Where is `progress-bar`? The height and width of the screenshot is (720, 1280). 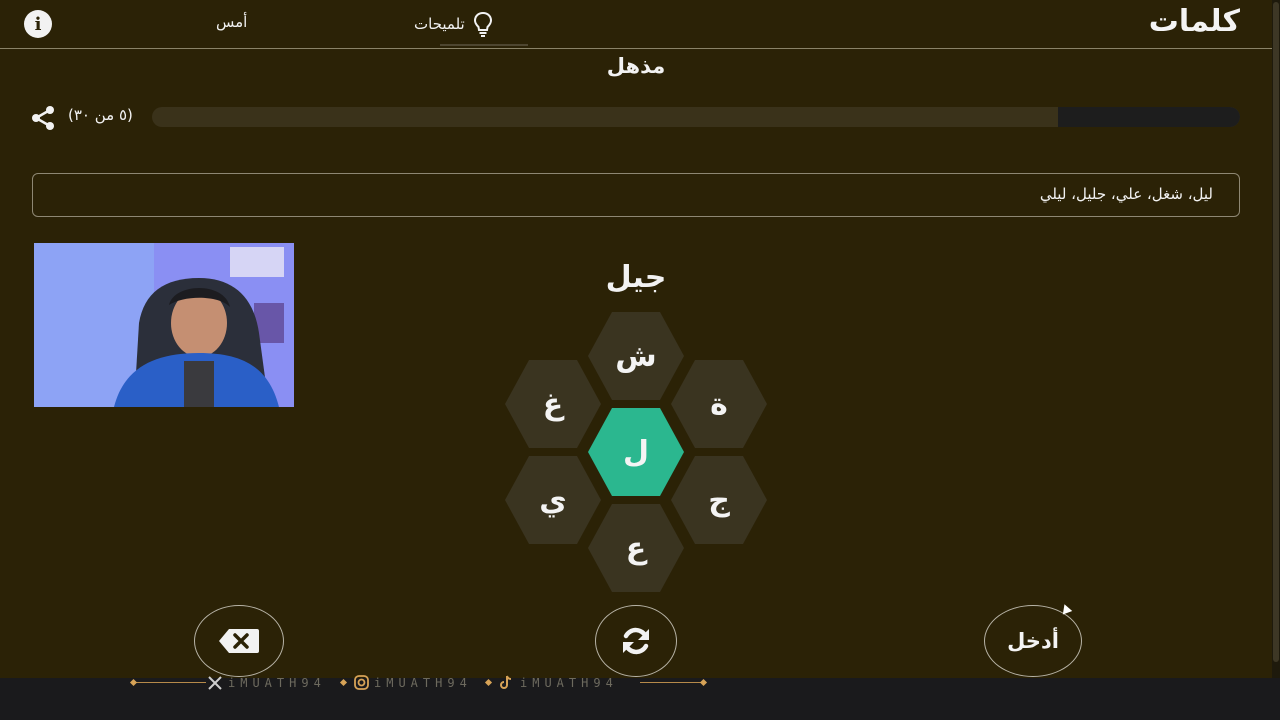
progress-bar is located at coordinates (696, 117).